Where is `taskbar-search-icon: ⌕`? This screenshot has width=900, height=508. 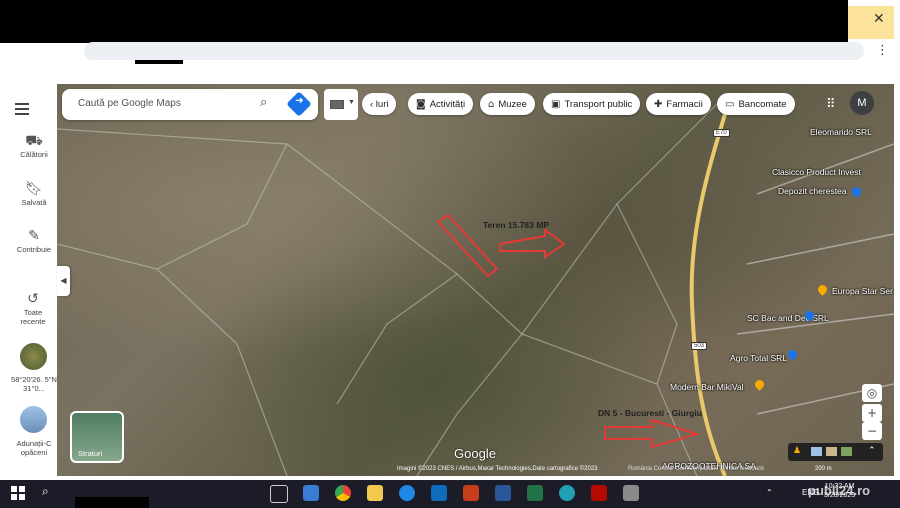
taskbar-search-icon: ⌕ is located at coordinates (45, 491).